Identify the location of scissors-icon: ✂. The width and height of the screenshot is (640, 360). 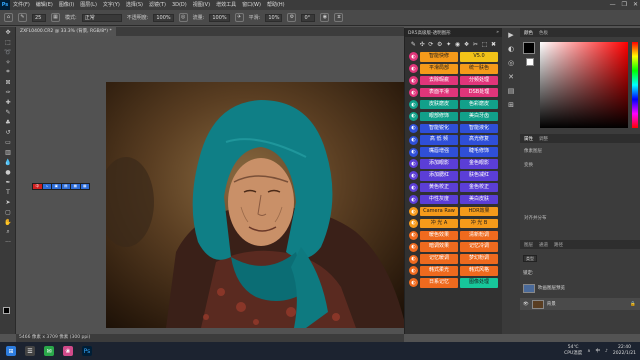
(475, 44).